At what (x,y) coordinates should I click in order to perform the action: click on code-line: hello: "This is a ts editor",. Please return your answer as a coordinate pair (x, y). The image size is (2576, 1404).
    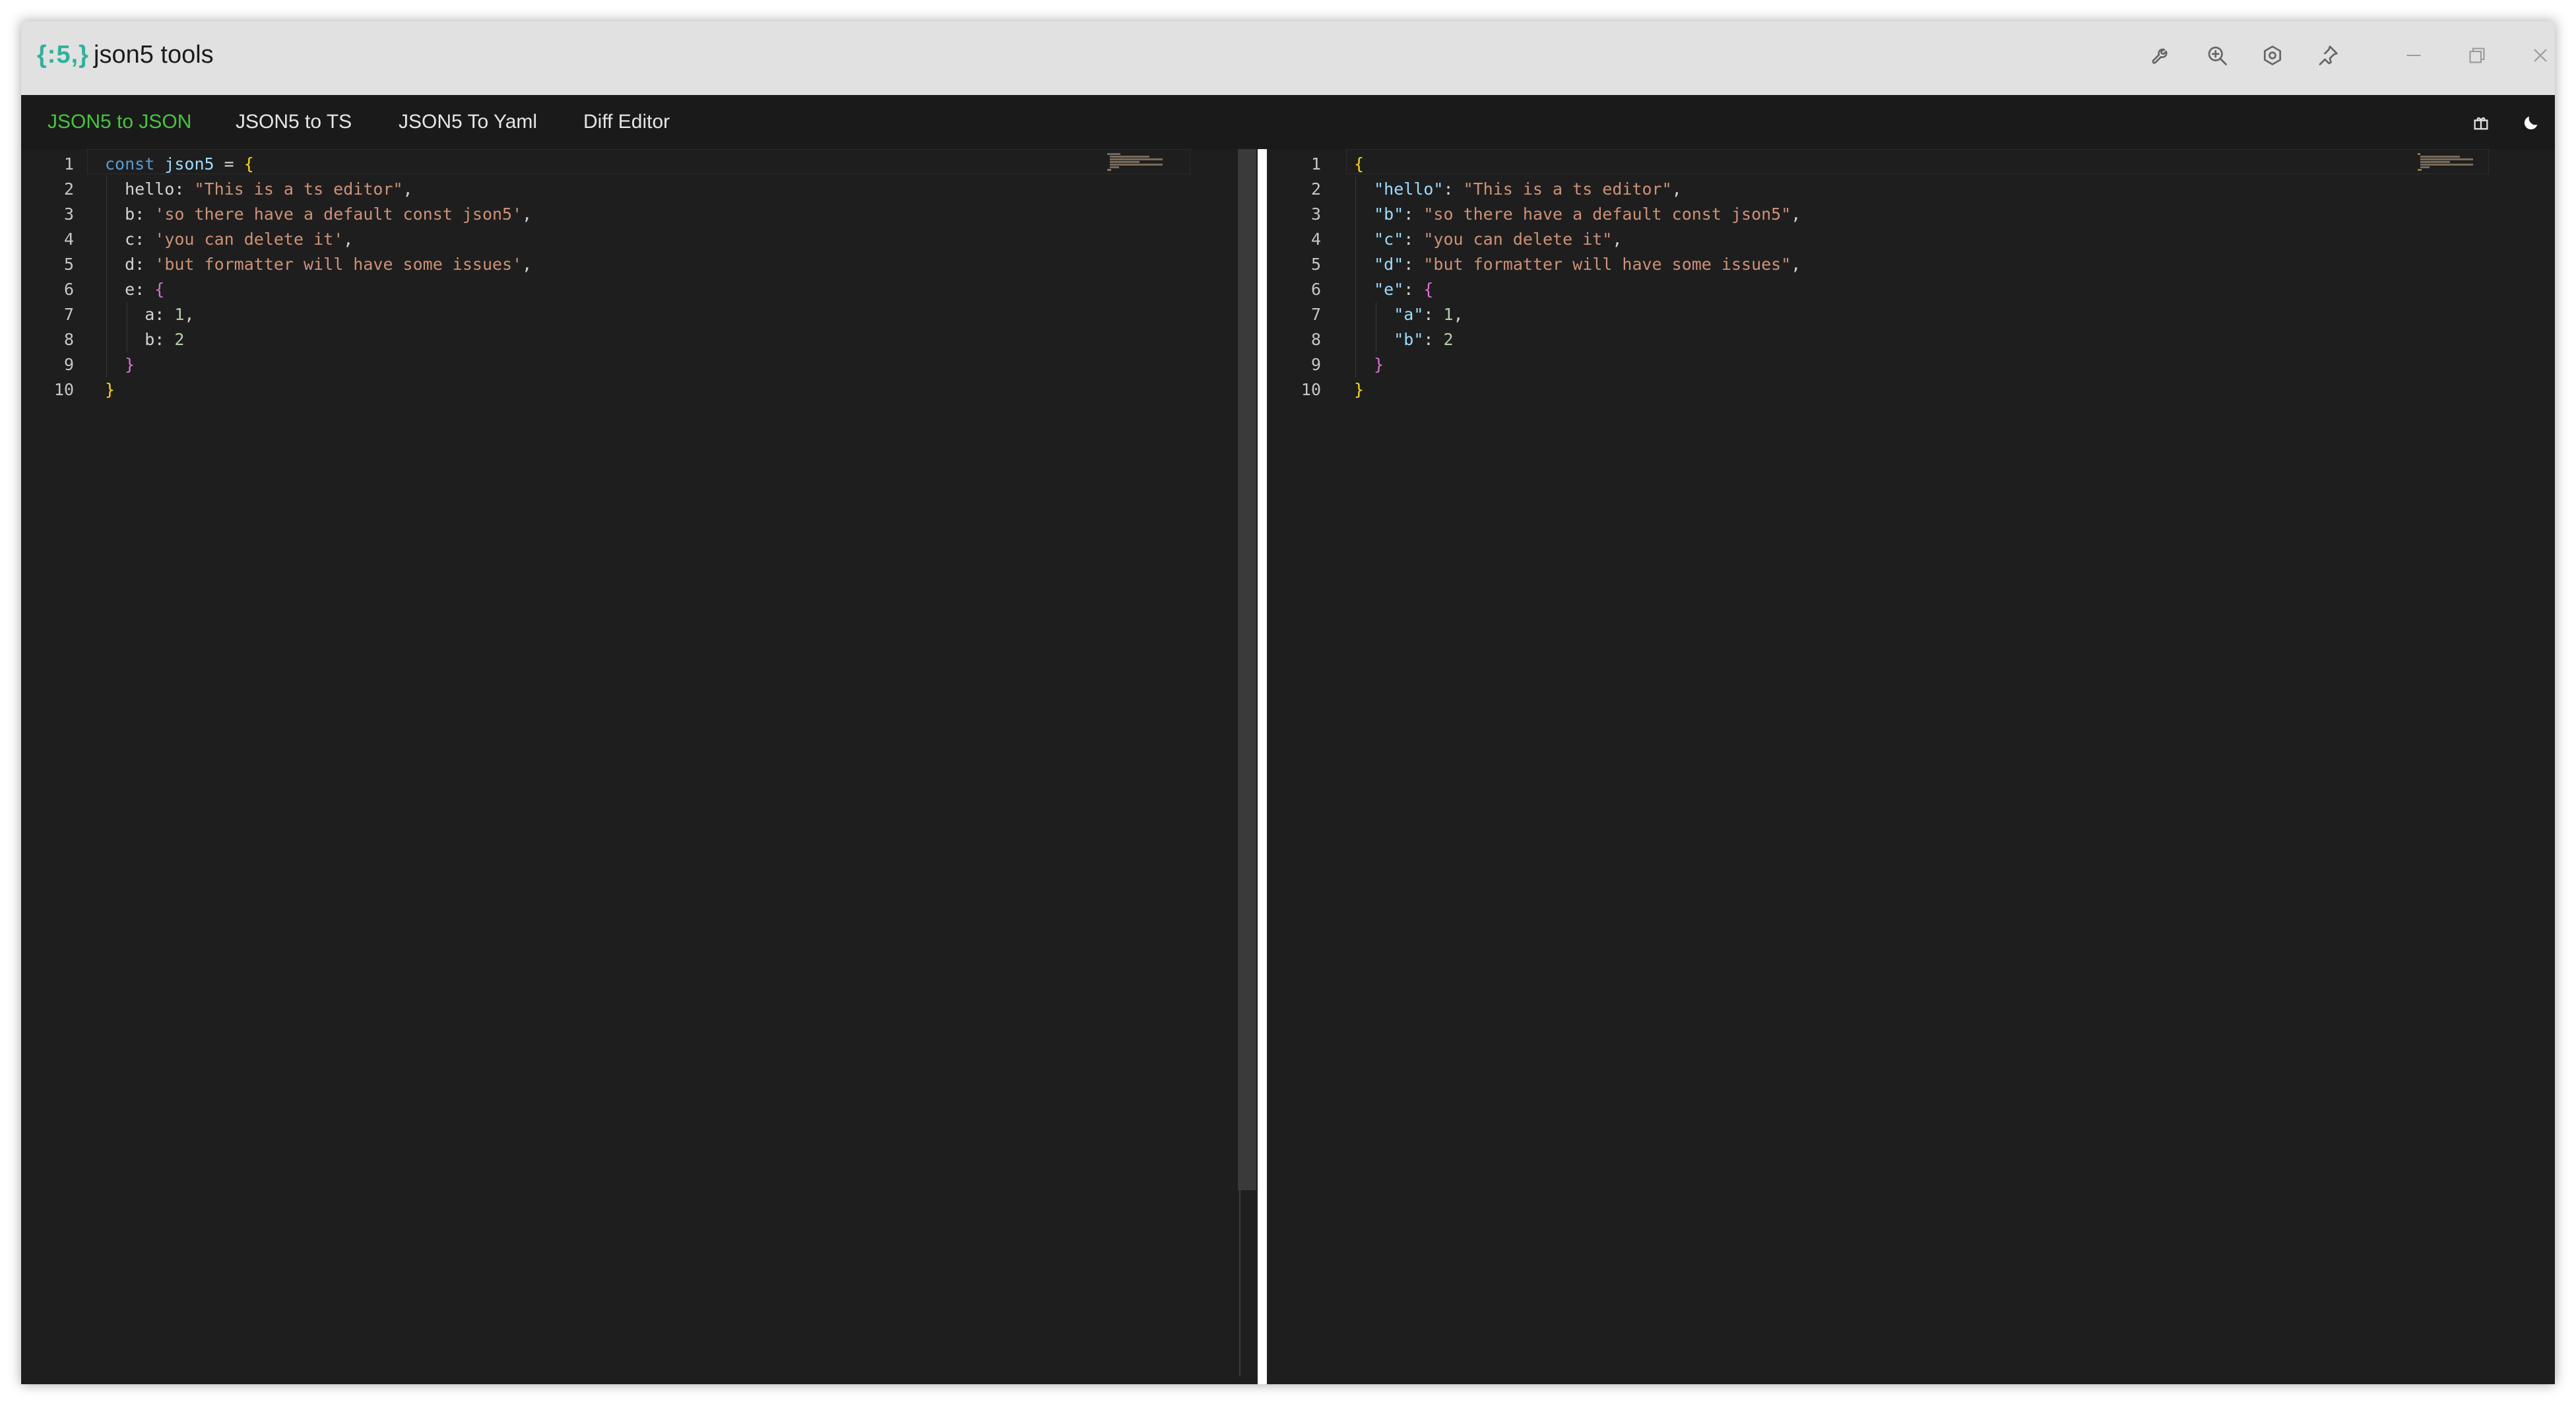
    Looking at the image, I should click on (259, 189).